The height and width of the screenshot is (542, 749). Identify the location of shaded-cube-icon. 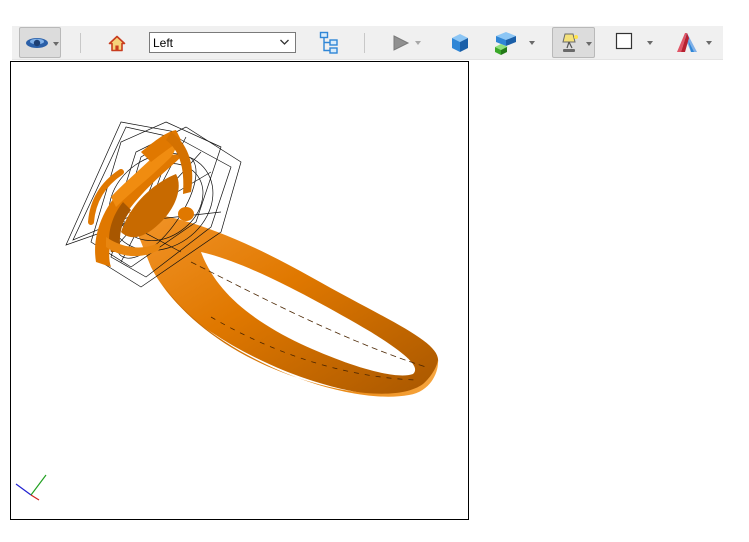
(460, 43).